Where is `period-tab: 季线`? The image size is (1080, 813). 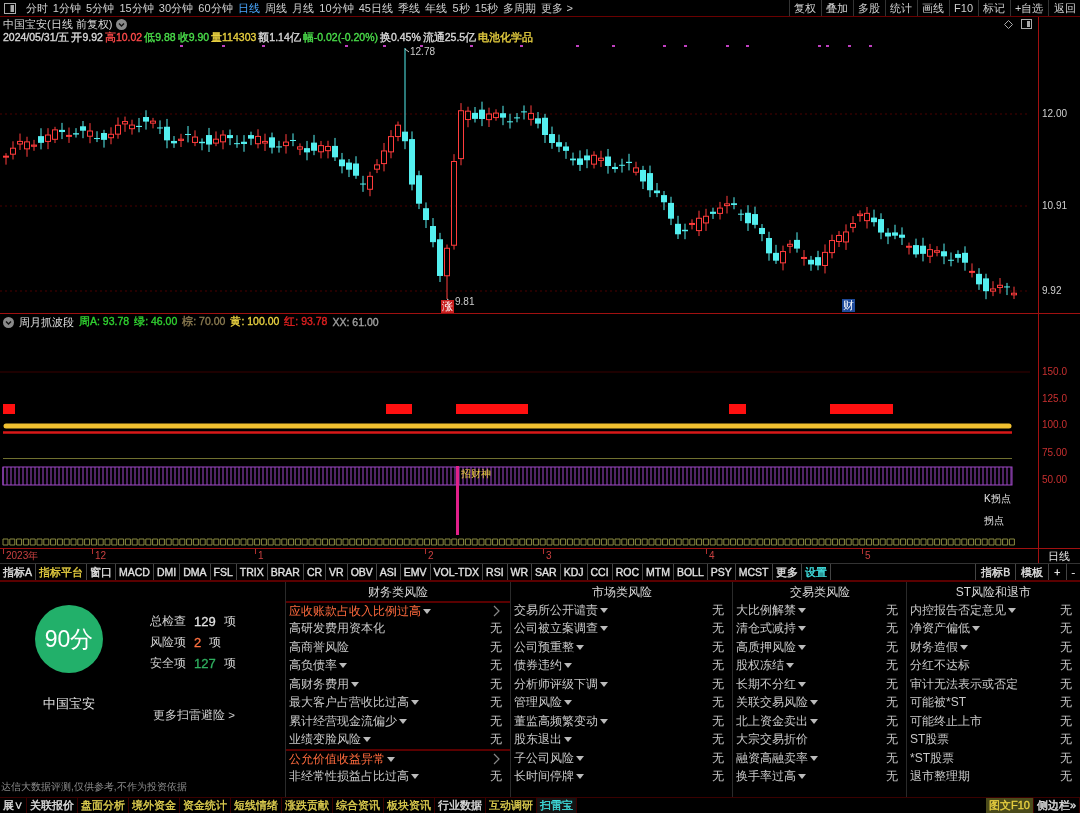 period-tab: 季线 is located at coordinates (409, 8).